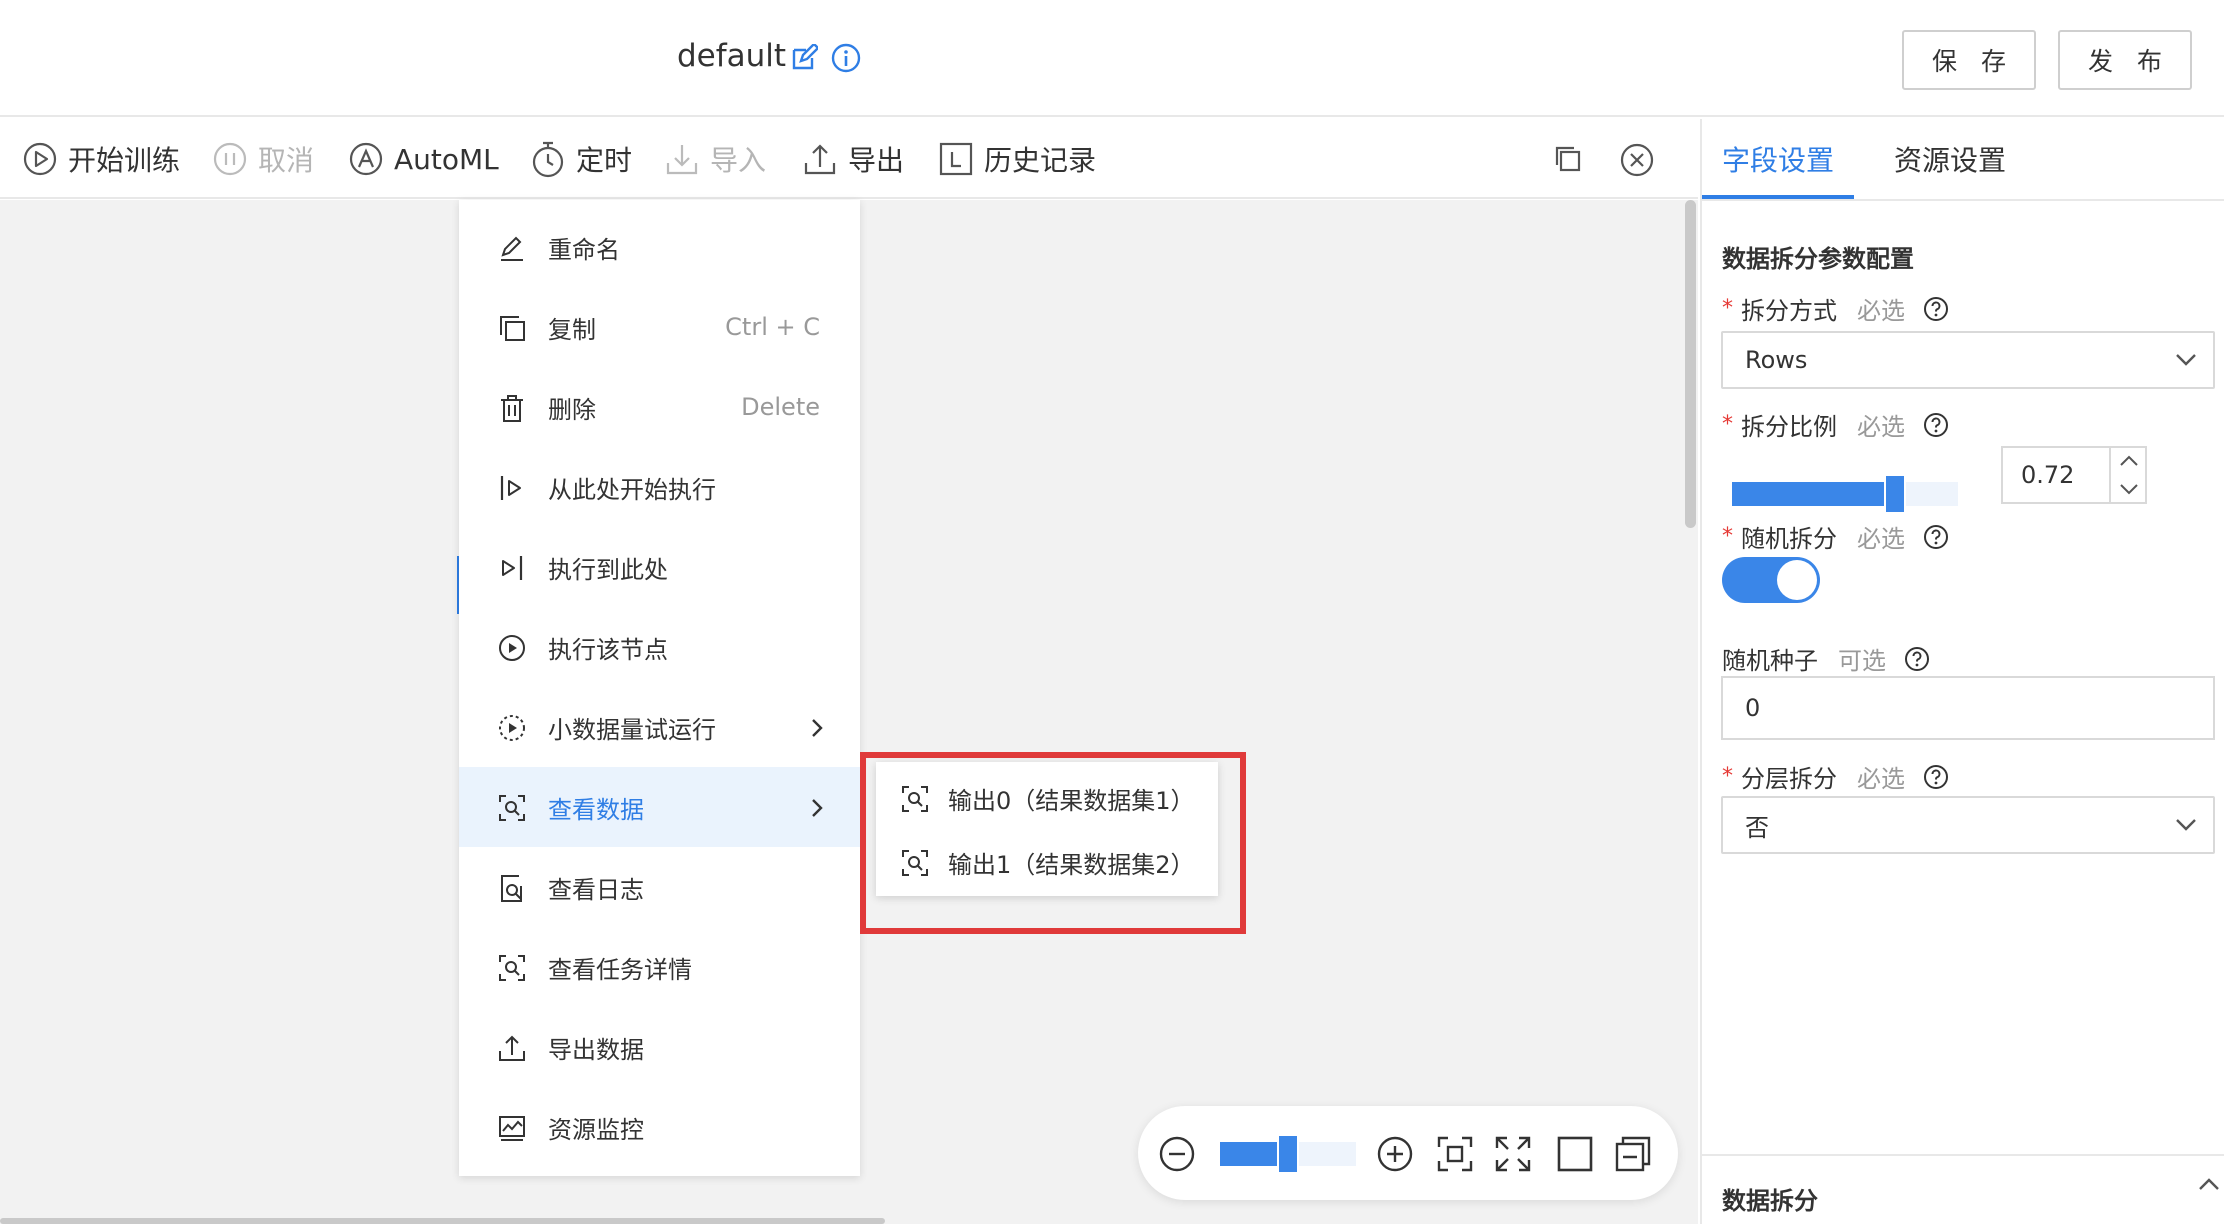 This screenshot has width=2224, height=1224. I want to click on play-circle-icon, so click(40, 159).